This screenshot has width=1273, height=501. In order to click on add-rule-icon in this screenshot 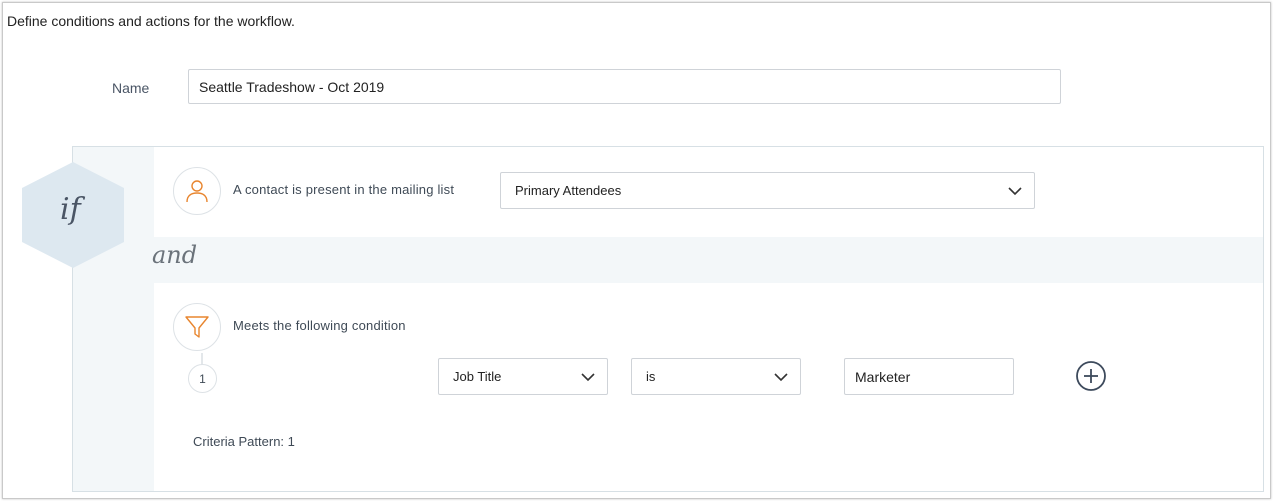, I will do `click(1091, 376)`.